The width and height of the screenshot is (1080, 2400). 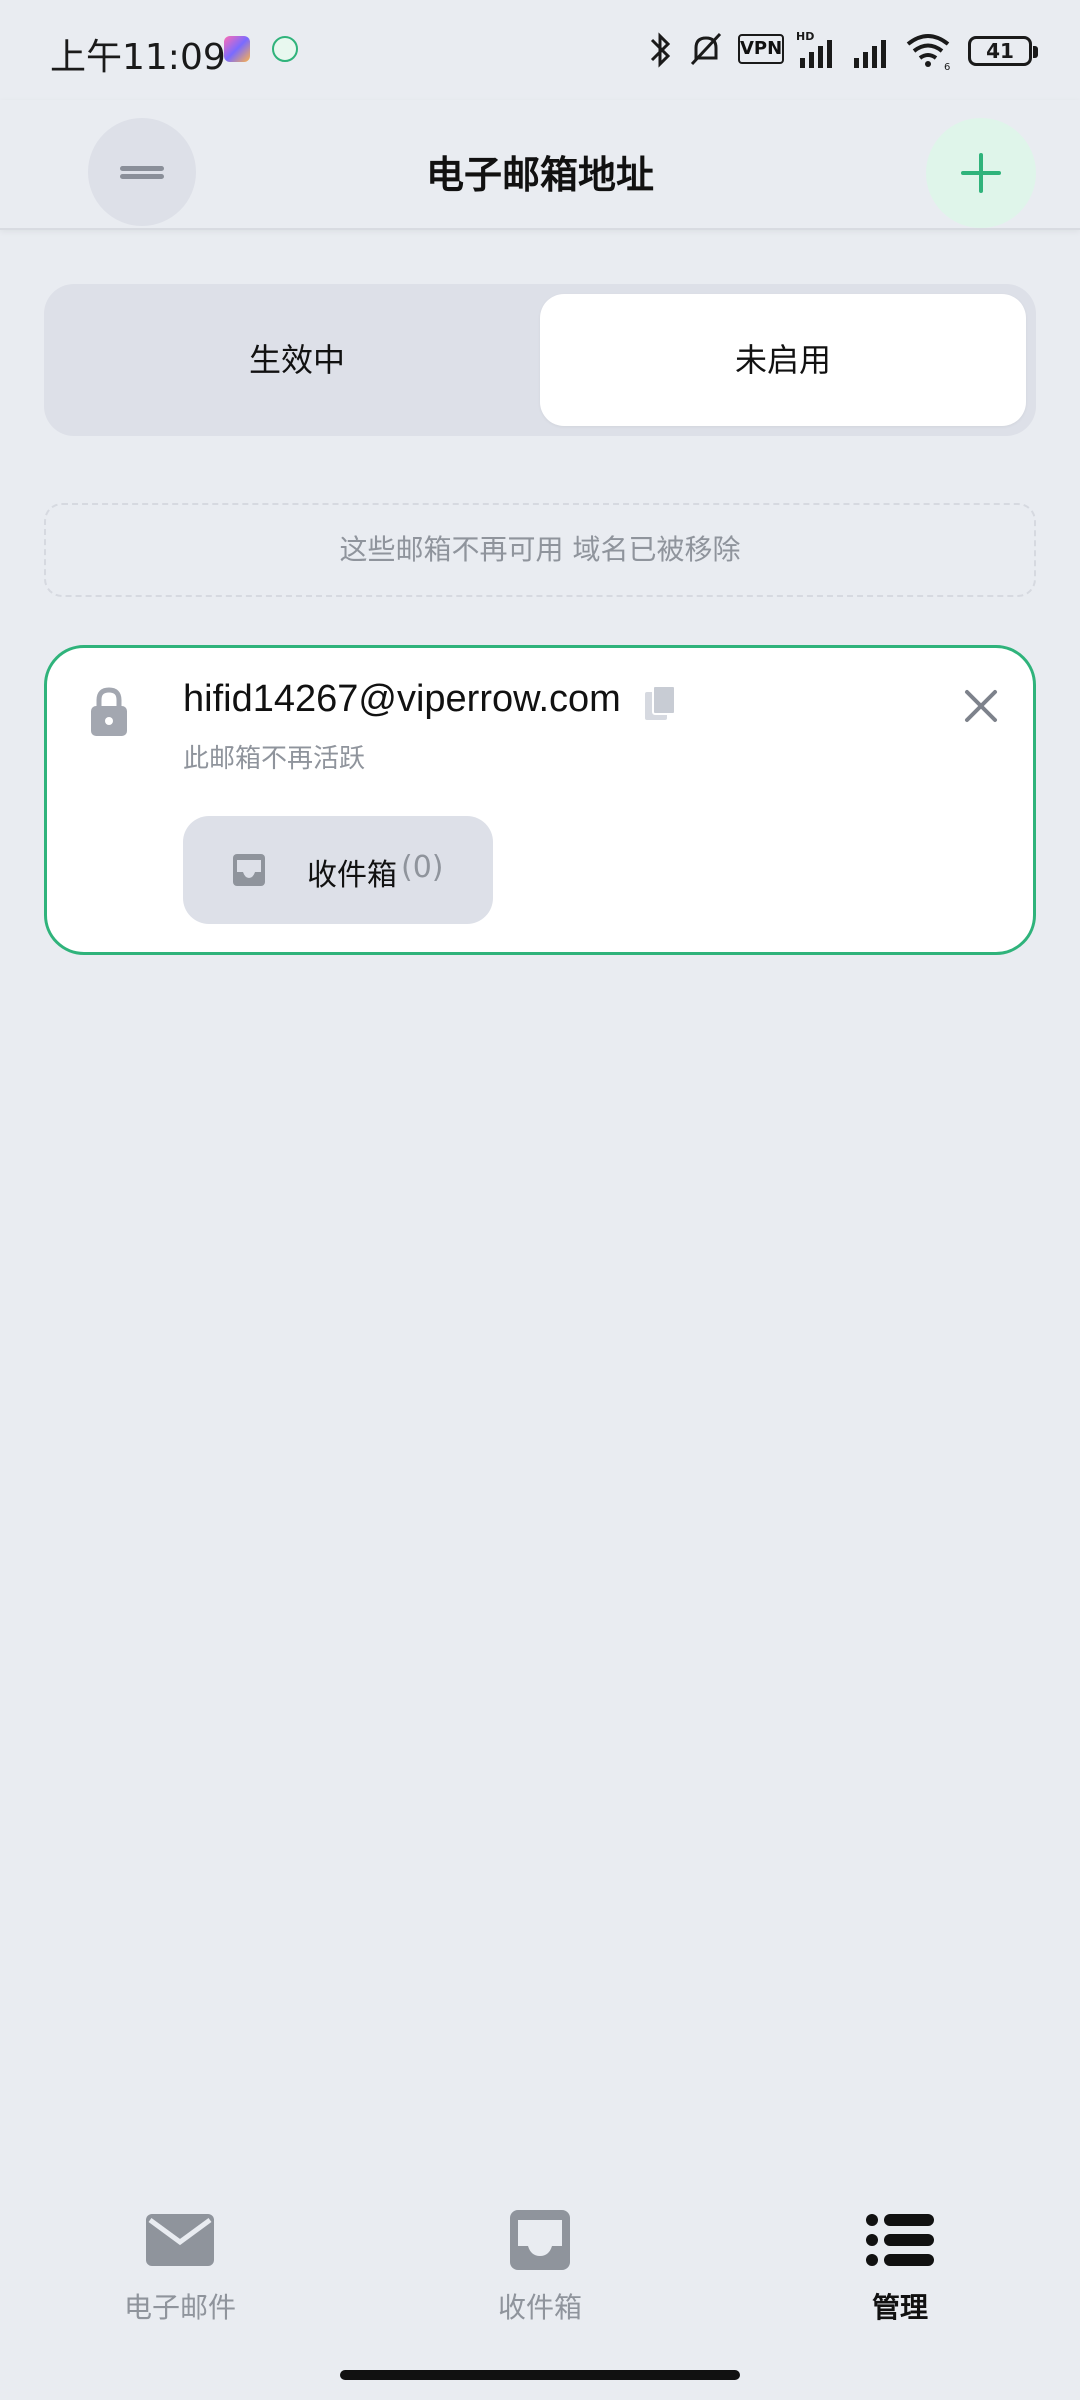 I want to click on svg-text: 6, so click(x=947, y=66).